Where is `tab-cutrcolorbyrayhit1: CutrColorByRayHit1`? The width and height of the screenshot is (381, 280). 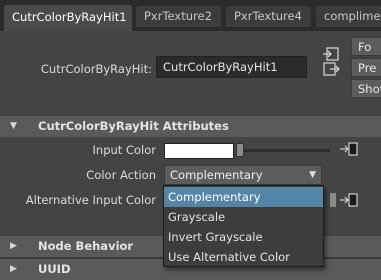
tab-cutrcolorbyrayhit1: CutrColorByRayHit1 is located at coordinates (68, 18).